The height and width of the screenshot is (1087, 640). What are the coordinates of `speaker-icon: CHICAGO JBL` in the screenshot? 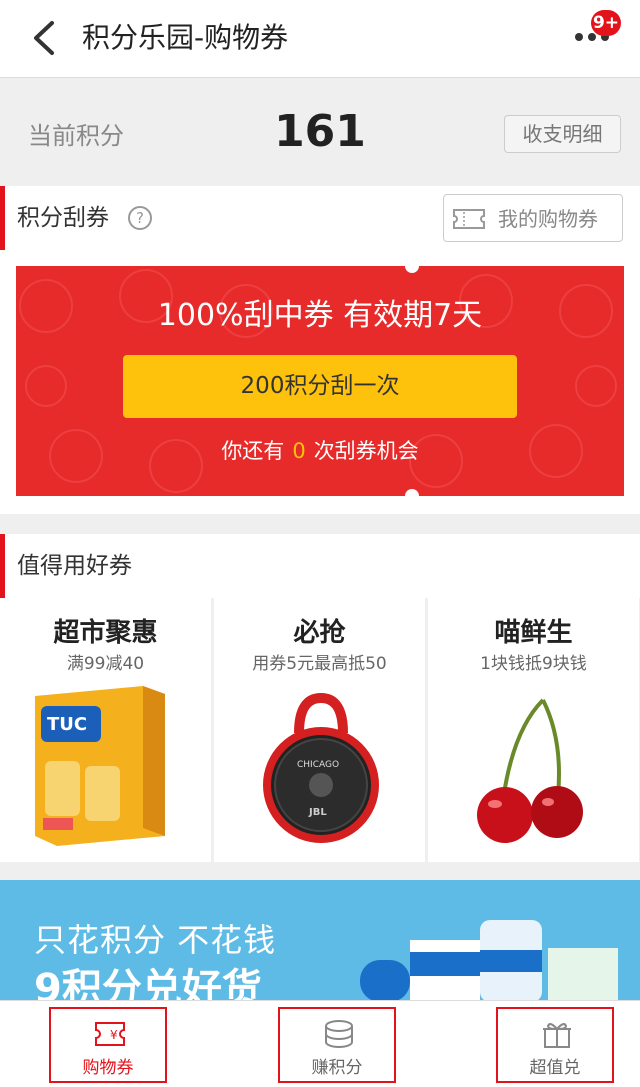 It's located at (321, 768).